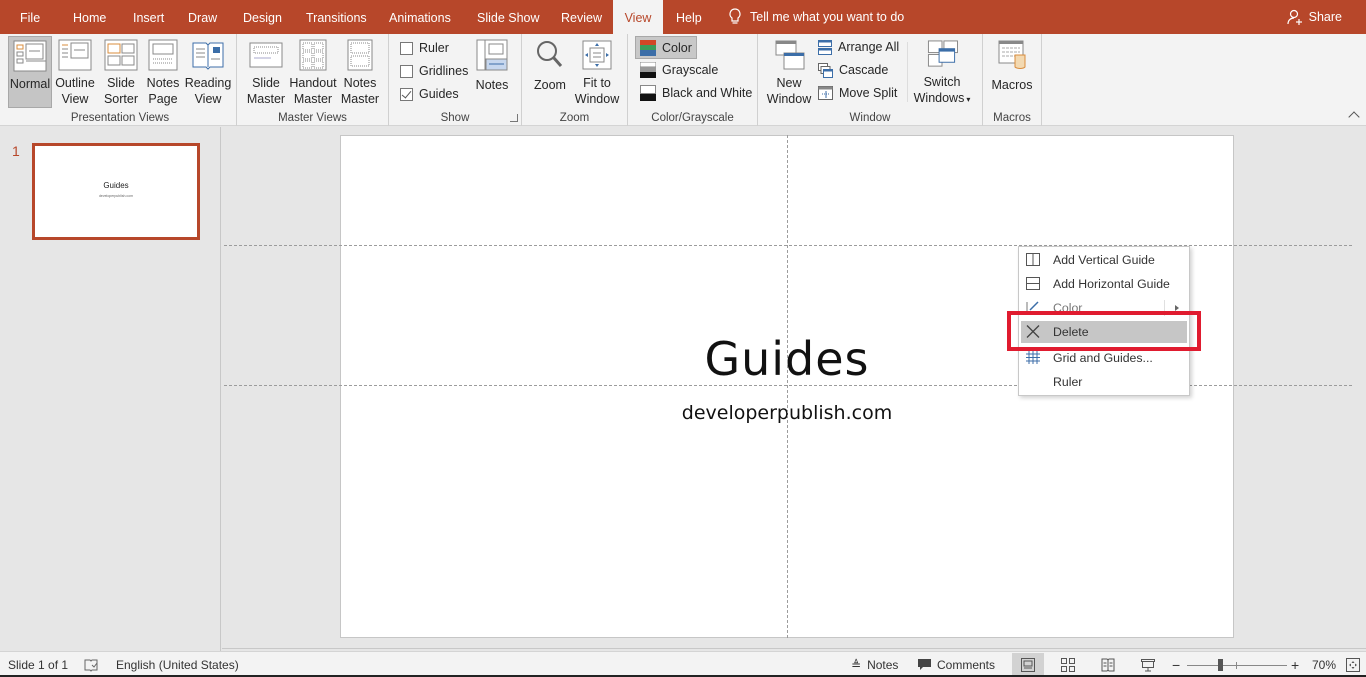 The width and height of the screenshot is (1366, 677). Describe the element at coordinates (907, 72) in the screenshot. I see `window-separator` at that location.